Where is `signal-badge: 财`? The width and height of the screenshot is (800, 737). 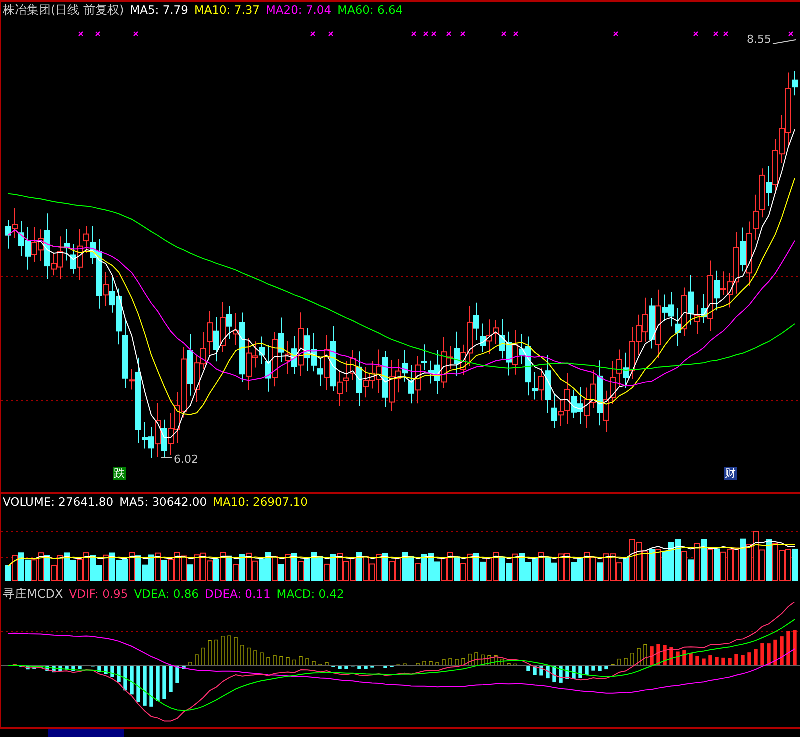 signal-badge: 财 is located at coordinates (730, 473).